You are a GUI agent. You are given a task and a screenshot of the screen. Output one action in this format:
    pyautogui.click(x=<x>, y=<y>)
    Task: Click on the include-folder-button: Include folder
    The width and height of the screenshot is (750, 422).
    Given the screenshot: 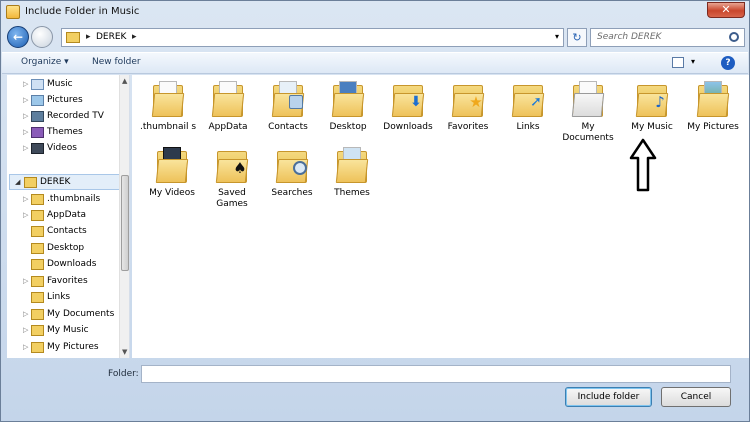 What is the action you would take?
    pyautogui.click(x=608, y=397)
    